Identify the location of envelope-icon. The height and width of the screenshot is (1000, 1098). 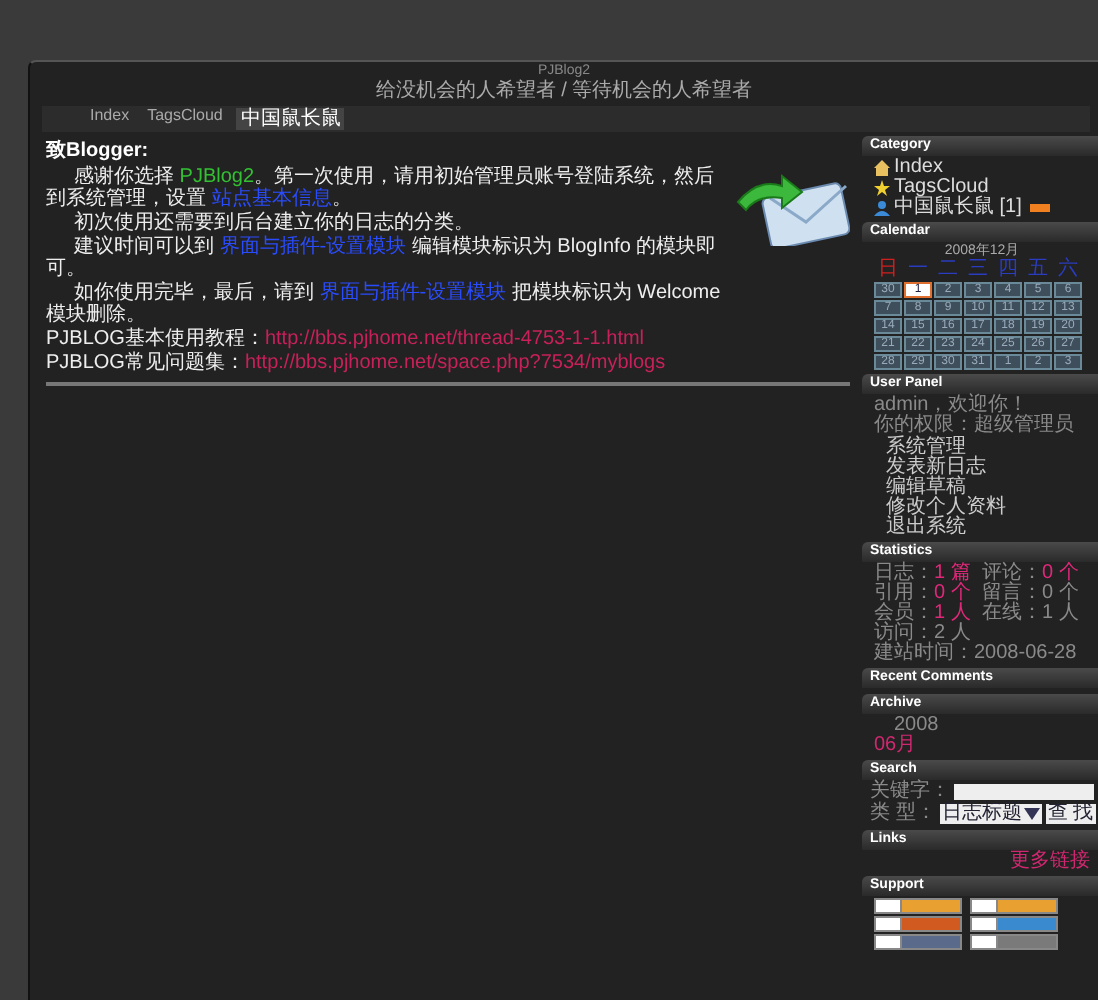
(792, 207).